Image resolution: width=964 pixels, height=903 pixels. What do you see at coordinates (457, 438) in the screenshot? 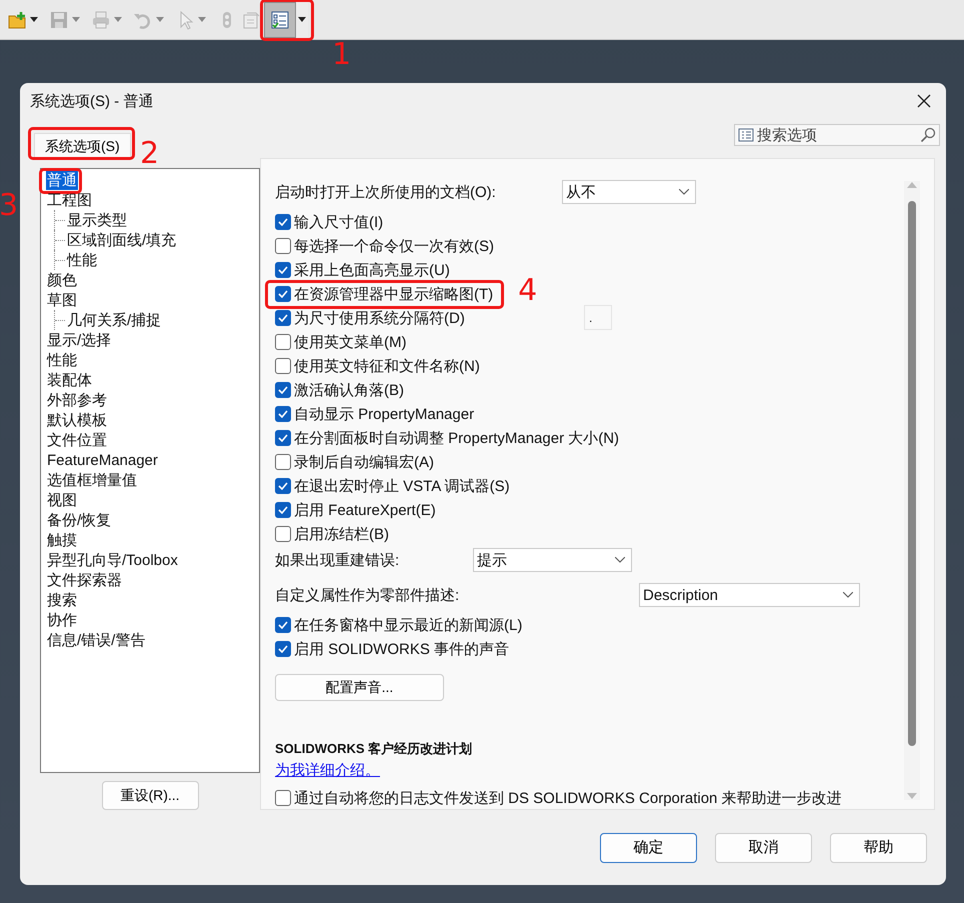
I see `checkbox-label: 在分割面板时自动调整 PropertyManager 大小(N)` at bounding box center [457, 438].